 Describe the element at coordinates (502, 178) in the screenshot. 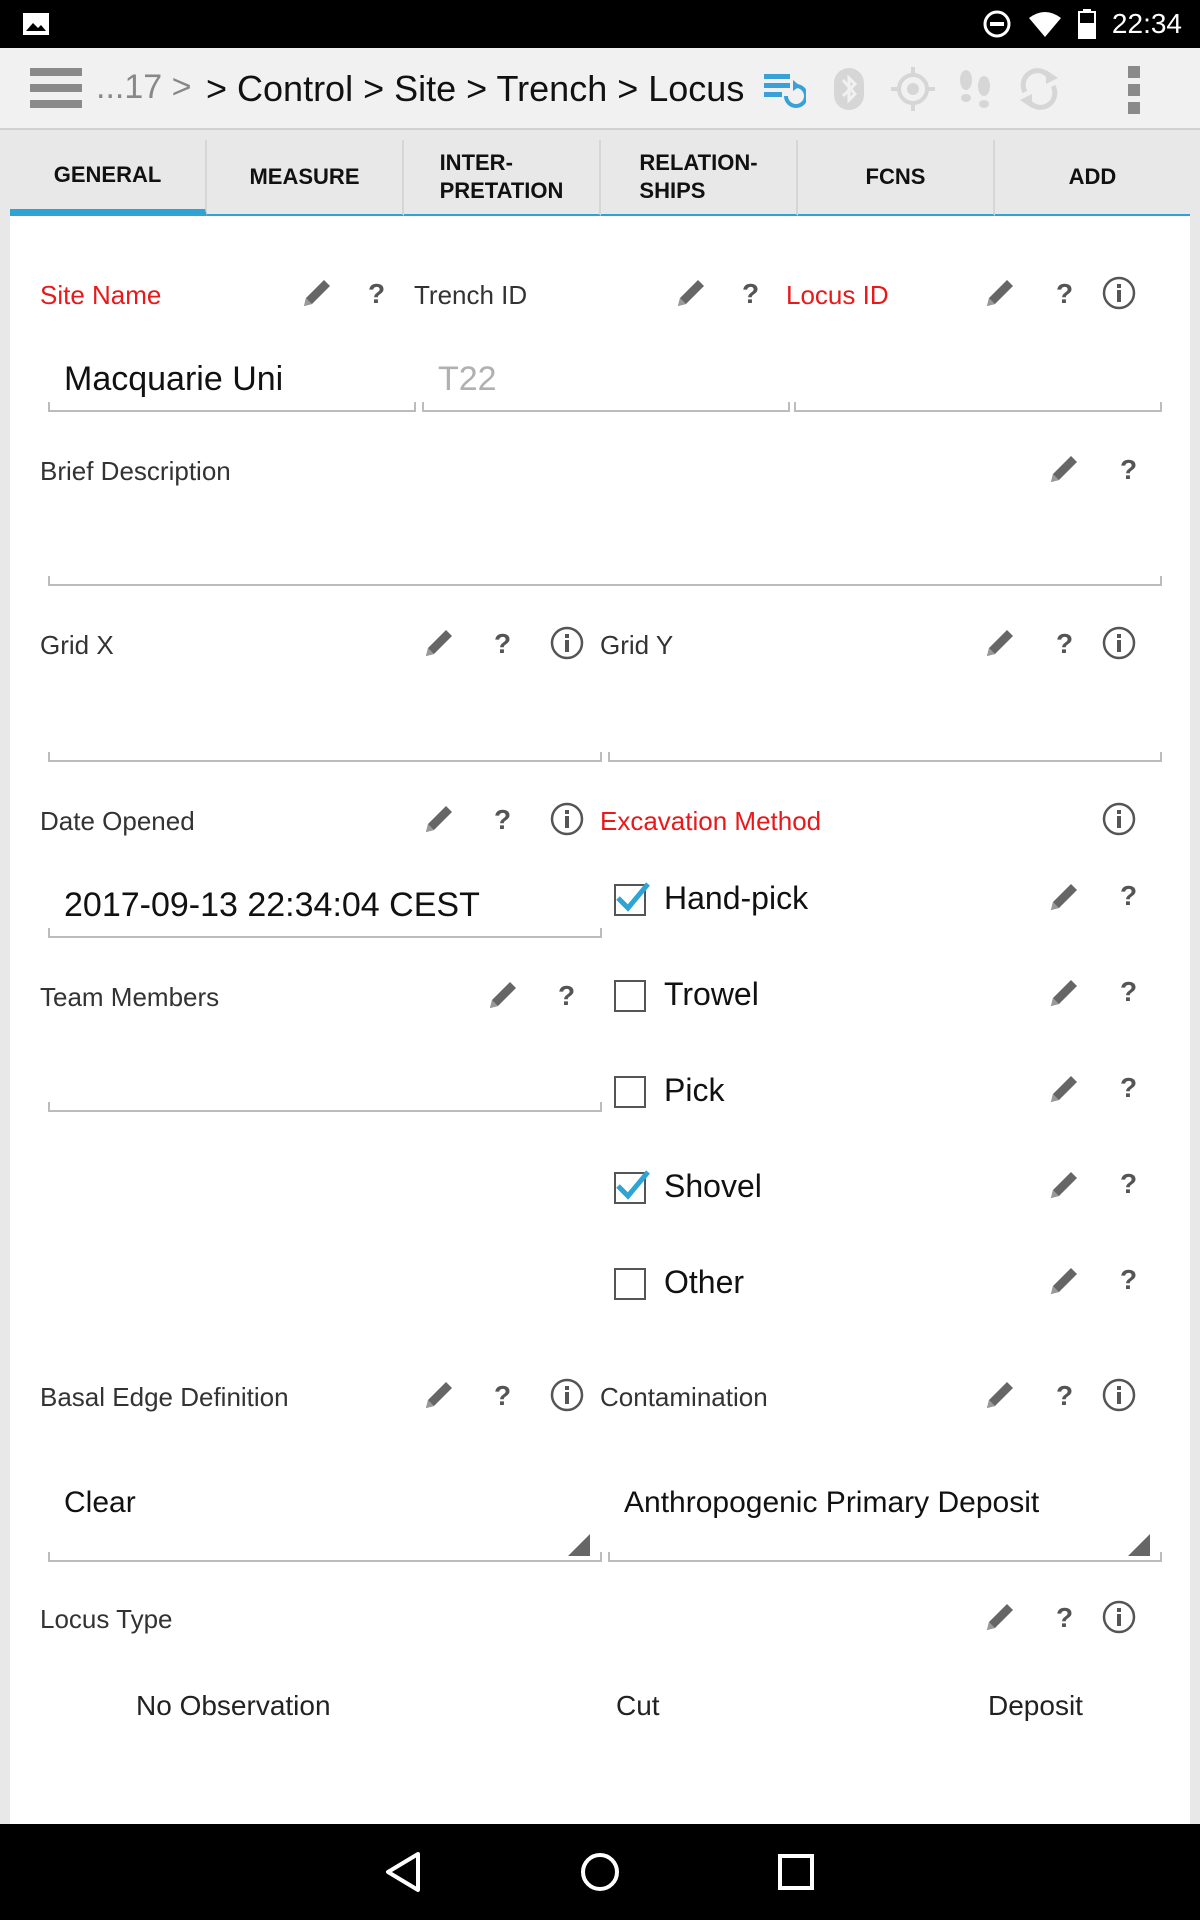

I see `tab-interpretation: INTER- PRETATION` at that location.